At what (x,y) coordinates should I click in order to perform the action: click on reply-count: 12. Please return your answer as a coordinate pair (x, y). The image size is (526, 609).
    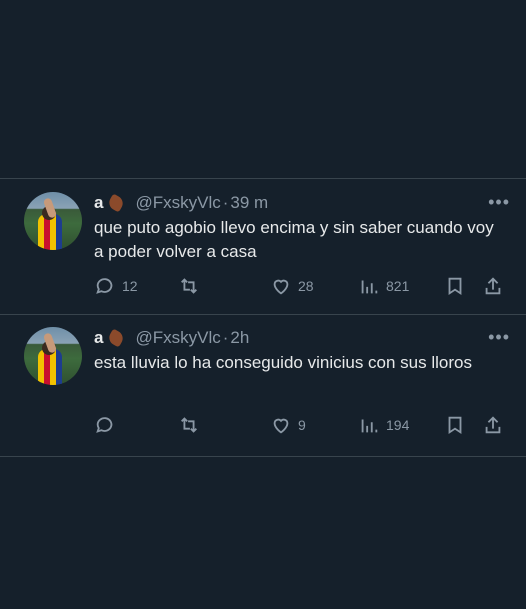
    Looking at the image, I should click on (130, 286).